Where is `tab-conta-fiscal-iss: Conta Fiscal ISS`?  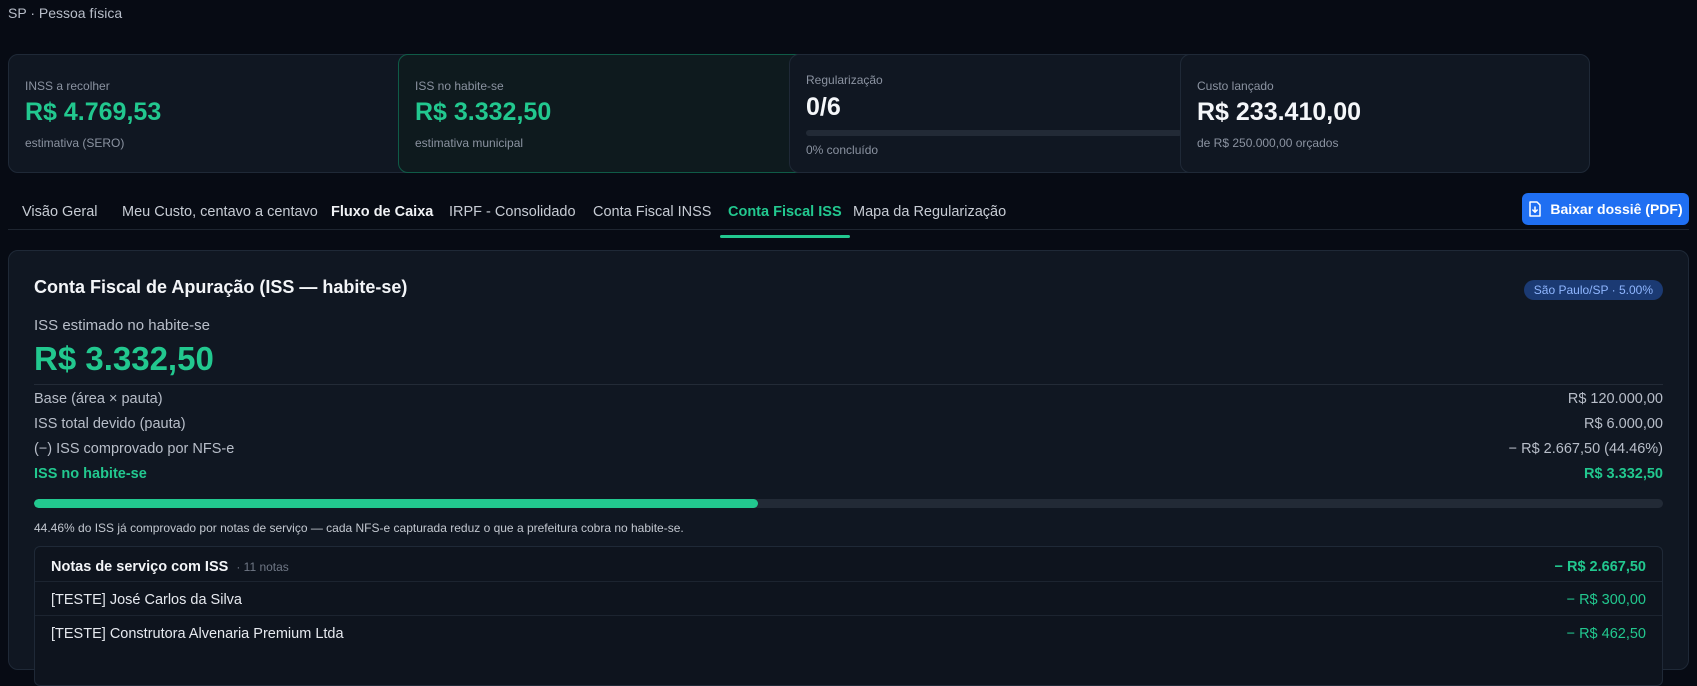 tab-conta-fiscal-iss: Conta Fiscal ISS is located at coordinates (785, 221).